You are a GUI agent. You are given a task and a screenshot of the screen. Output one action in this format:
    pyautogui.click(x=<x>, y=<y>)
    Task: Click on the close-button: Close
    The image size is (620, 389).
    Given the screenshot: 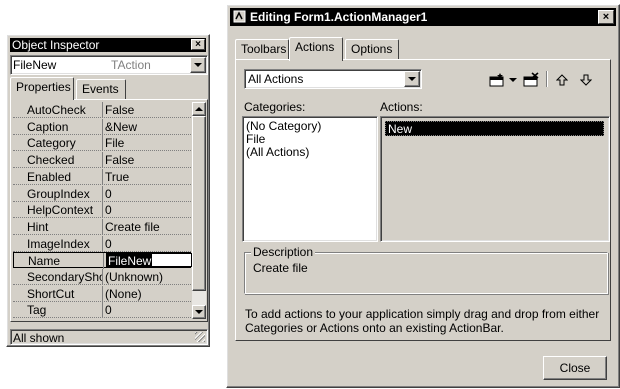 What is the action you would take?
    pyautogui.click(x=575, y=368)
    